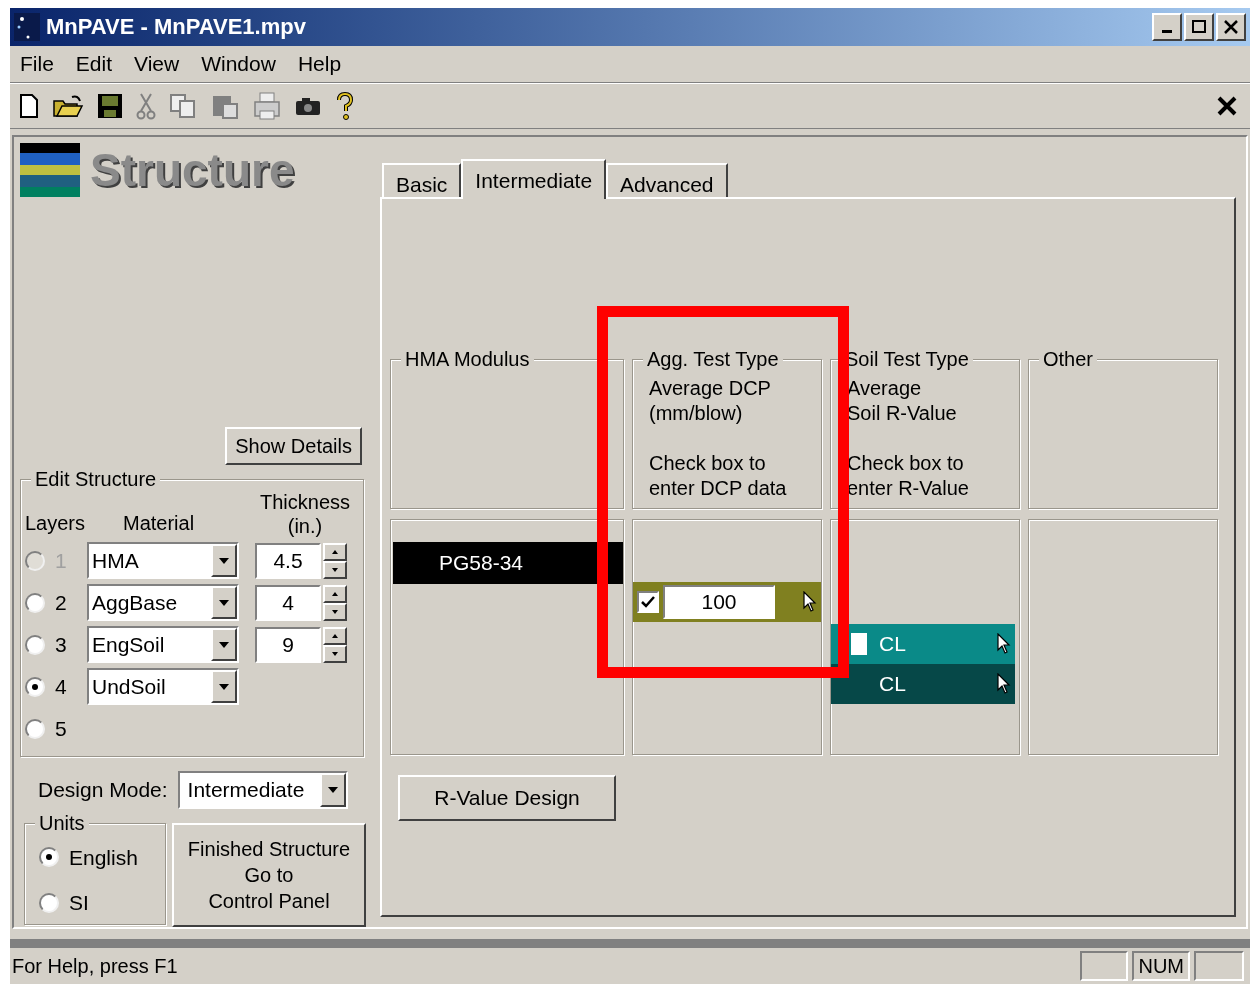 The width and height of the screenshot is (1251, 984). I want to click on thickness-field: 9, so click(288, 644).